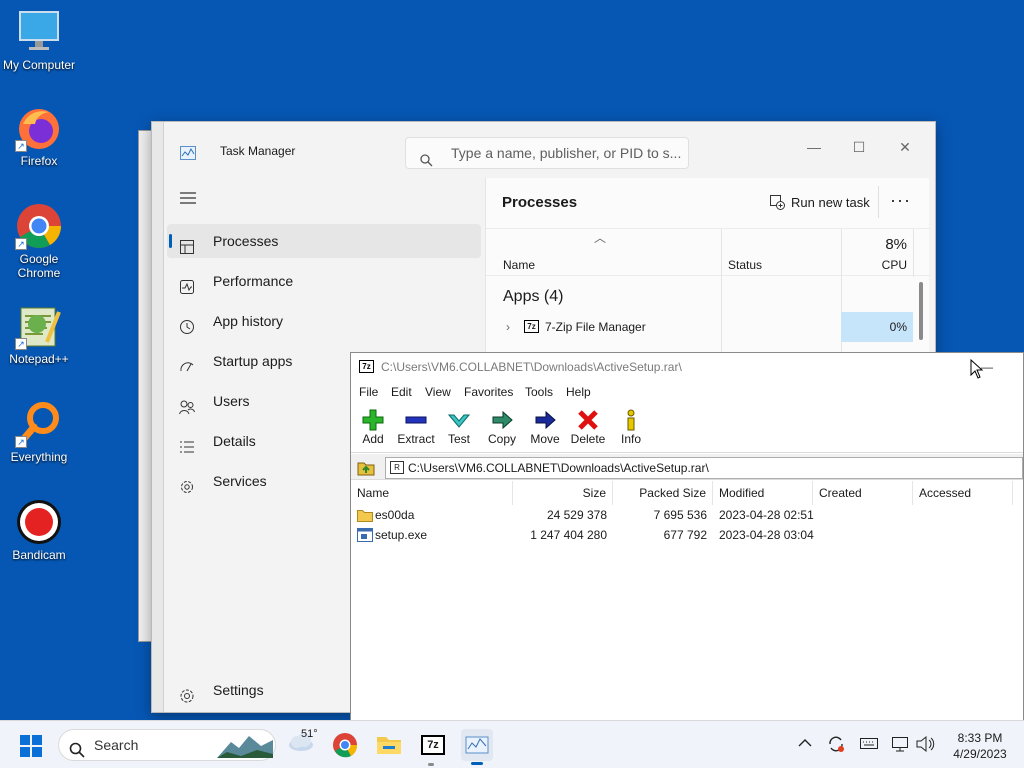  Describe the element at coordinates (253, 361) in the screenshot. I see `nav-label: Startup apps` at that location.